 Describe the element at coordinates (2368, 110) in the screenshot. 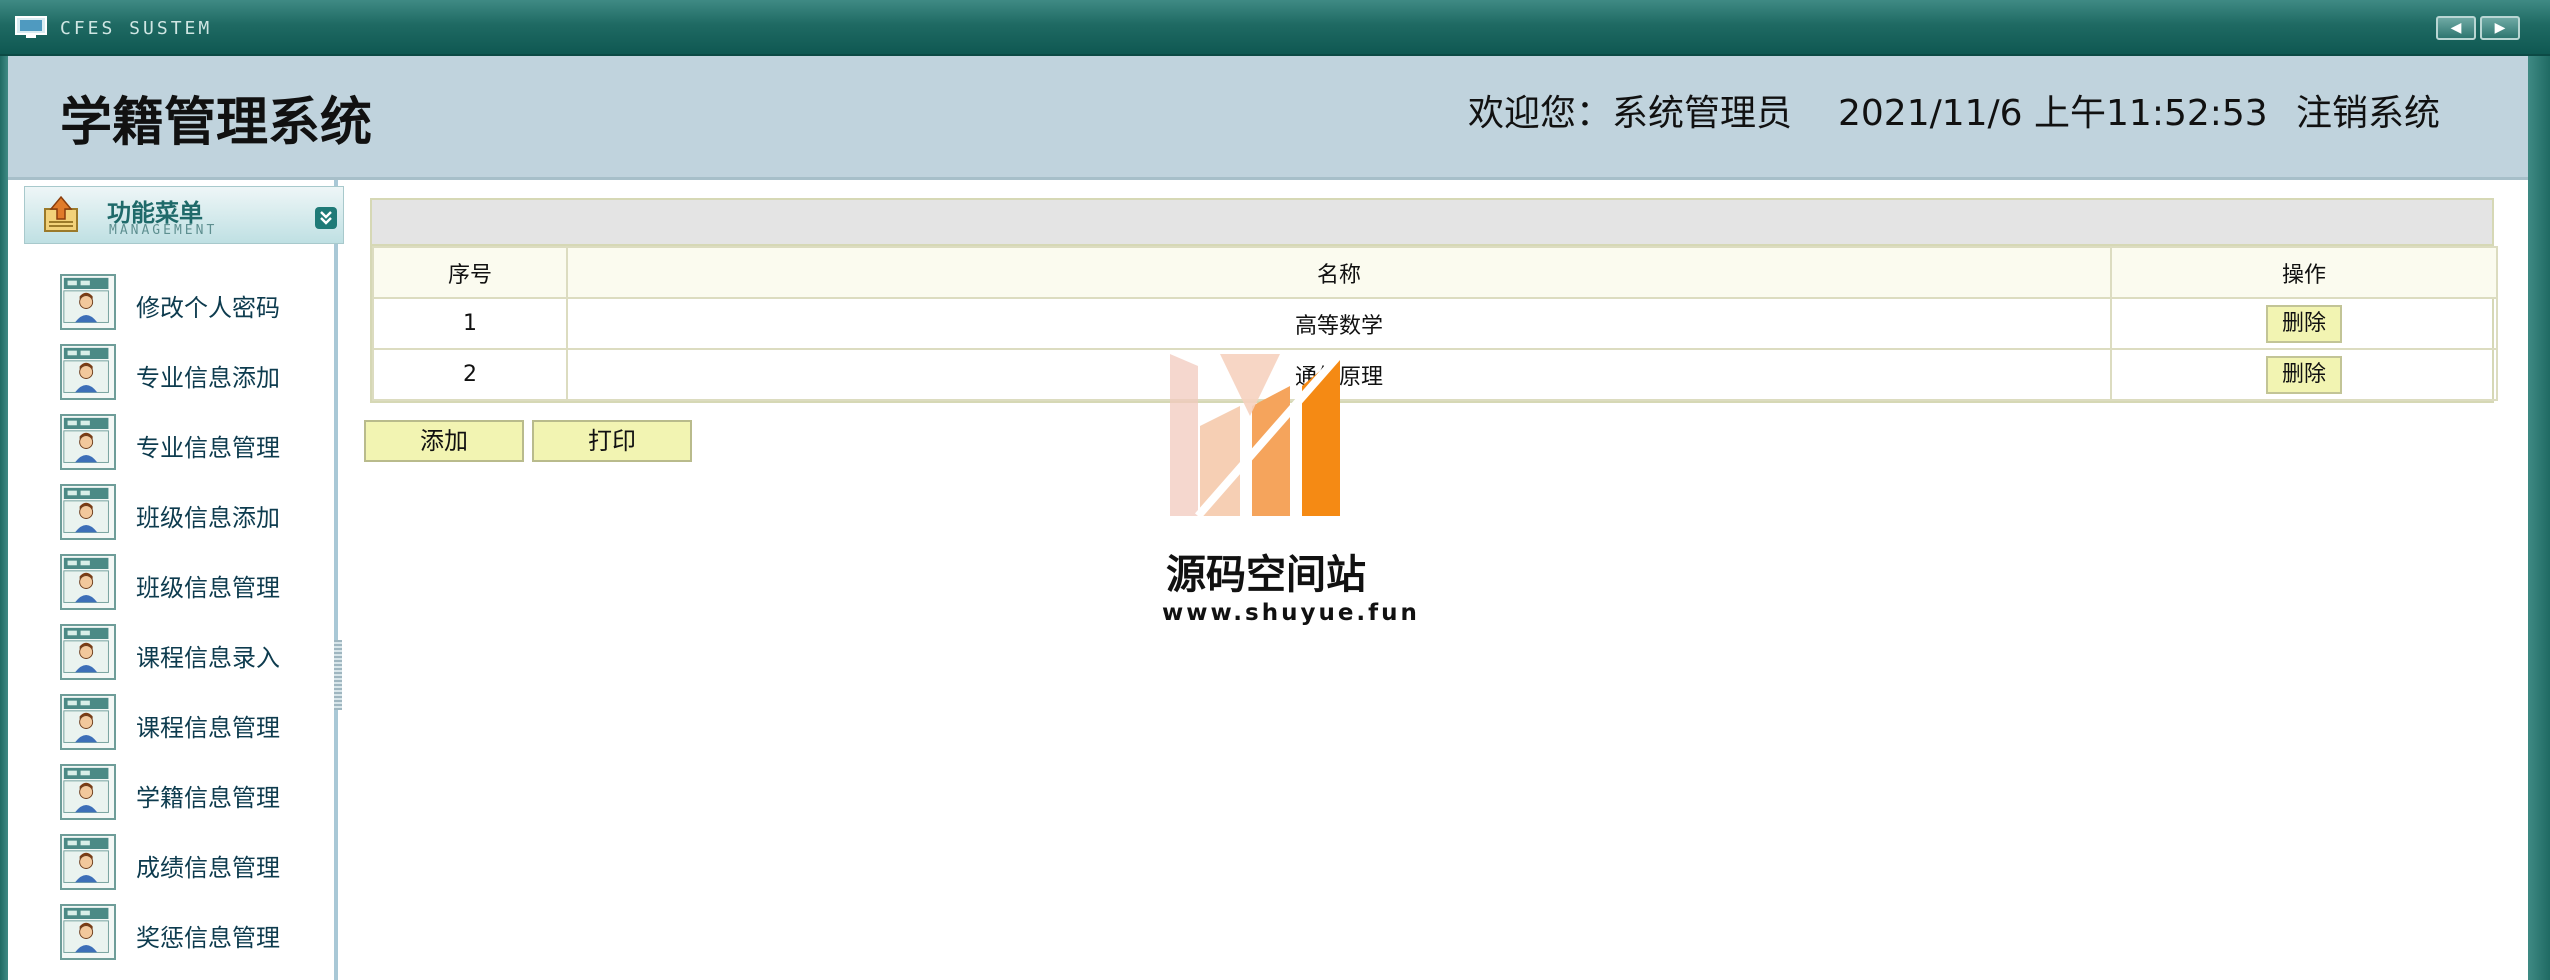

I see `logout-link: 注销系统` at that location.